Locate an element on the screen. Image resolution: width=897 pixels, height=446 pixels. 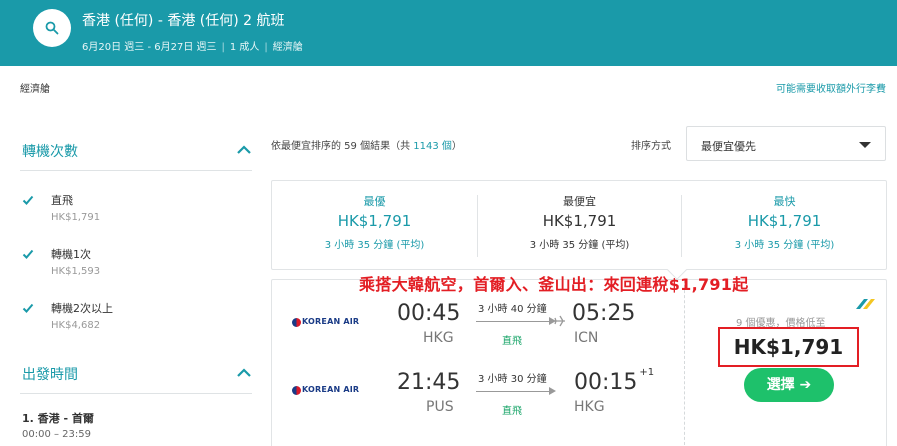
search-icon is located at coordinates (52, 28).